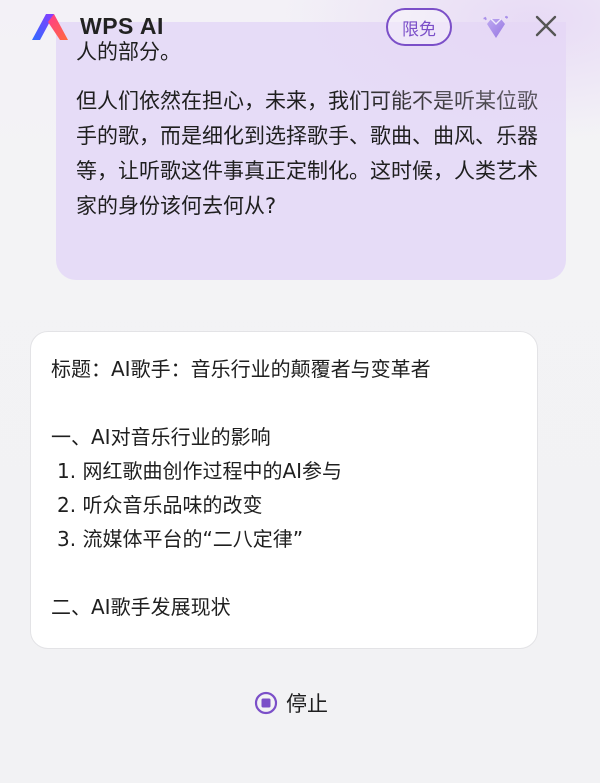  Describe the element at coordinates (50, 27) in the screenshot. I see `wps-ai-logo-icon` at that location.